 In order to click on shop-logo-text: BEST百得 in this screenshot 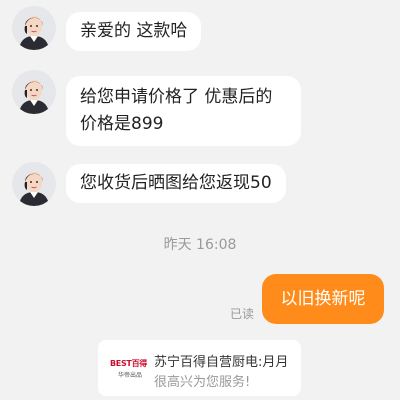, I will do `click(128, 363)`.